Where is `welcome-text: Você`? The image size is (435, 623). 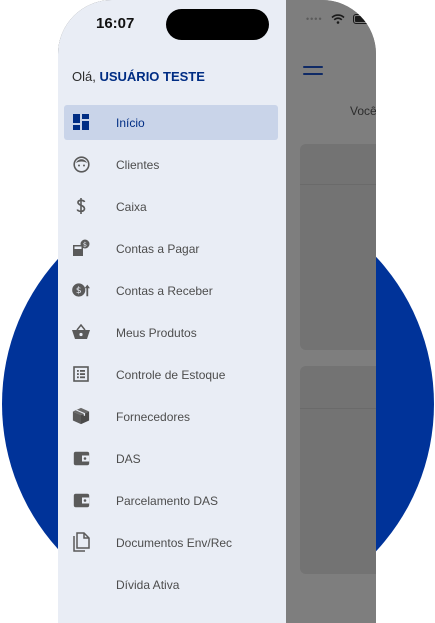 welcome-text: Você is located at coordinates (363, 111).